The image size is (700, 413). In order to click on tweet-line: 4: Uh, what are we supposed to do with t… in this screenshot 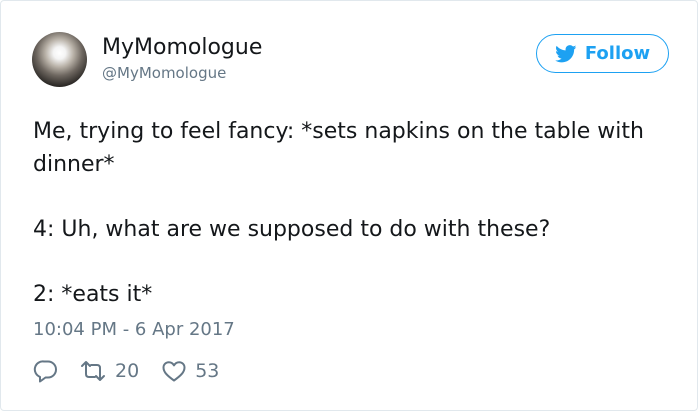, I will do `click(292, 229)`.